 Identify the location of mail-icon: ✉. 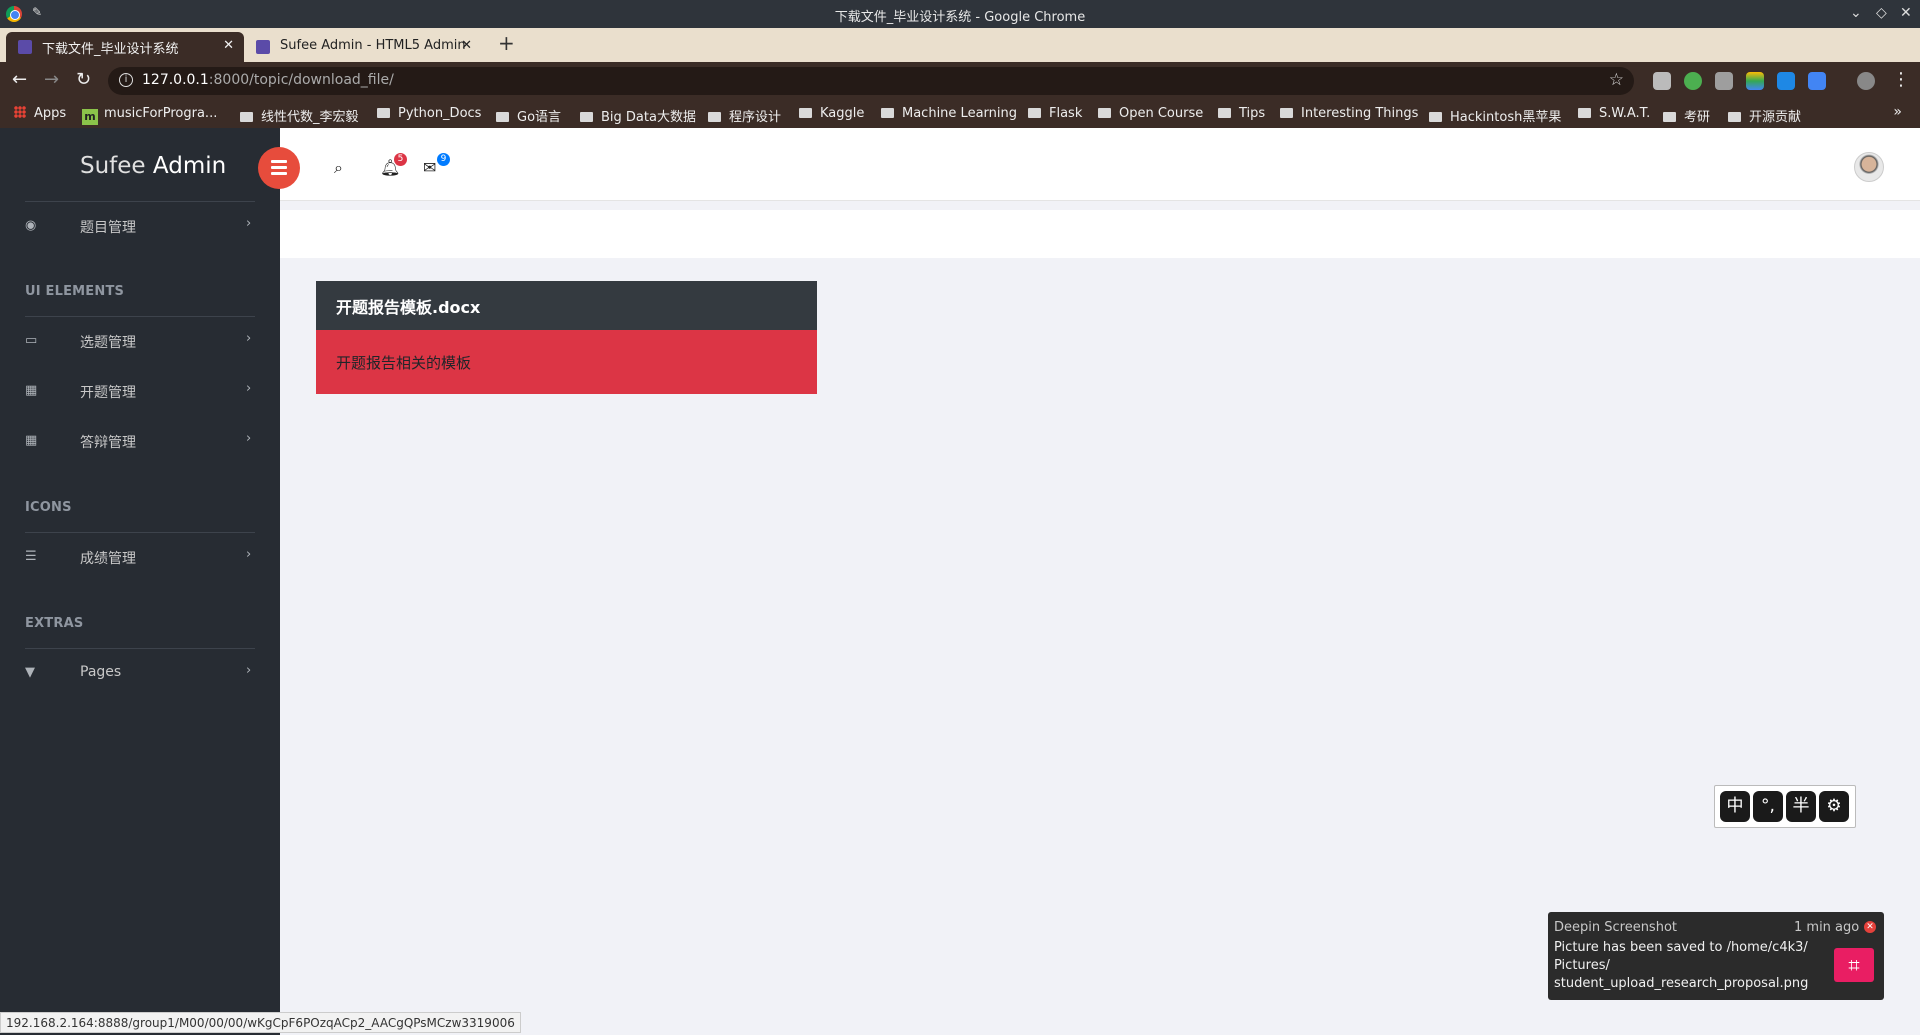
(429, 167).